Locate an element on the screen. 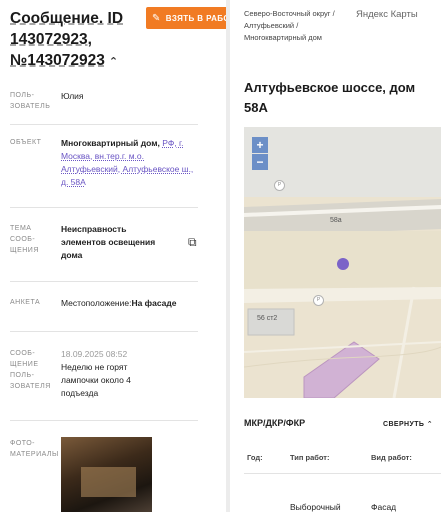 The image size is (441, 512). row-kind-cell: Фасад is located at coordinates (384, 507).